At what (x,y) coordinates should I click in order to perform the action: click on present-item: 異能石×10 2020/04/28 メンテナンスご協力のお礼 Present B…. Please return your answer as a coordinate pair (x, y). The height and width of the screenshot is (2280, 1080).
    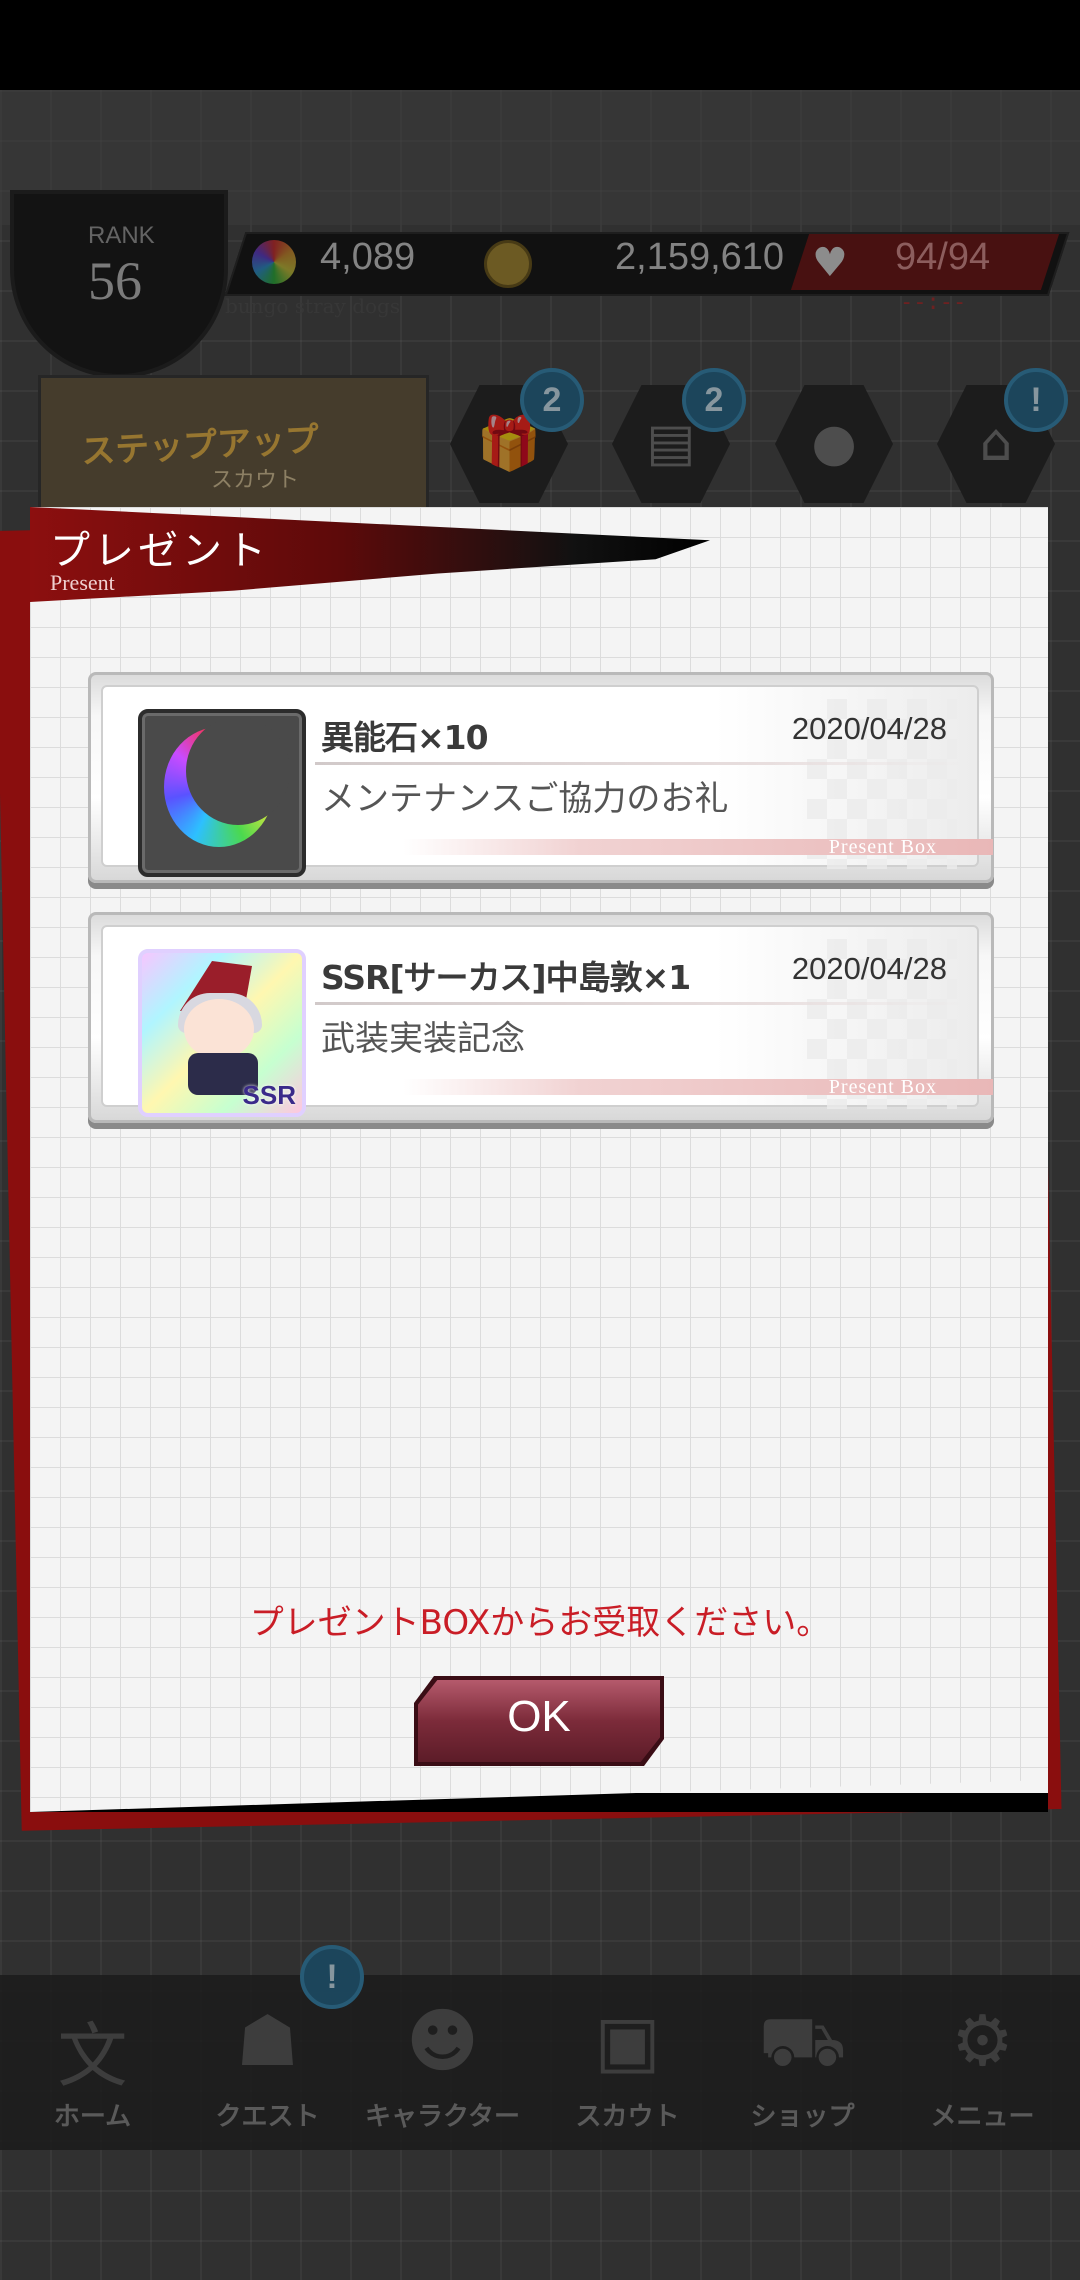
    Looking at the image, I should click on (541, 777).